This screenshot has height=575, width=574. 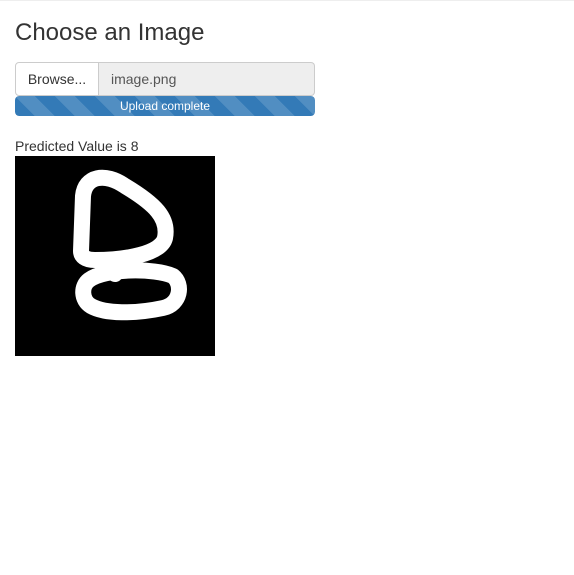 I want to click on digit-eight-drawing, so click(x=115, y=256).